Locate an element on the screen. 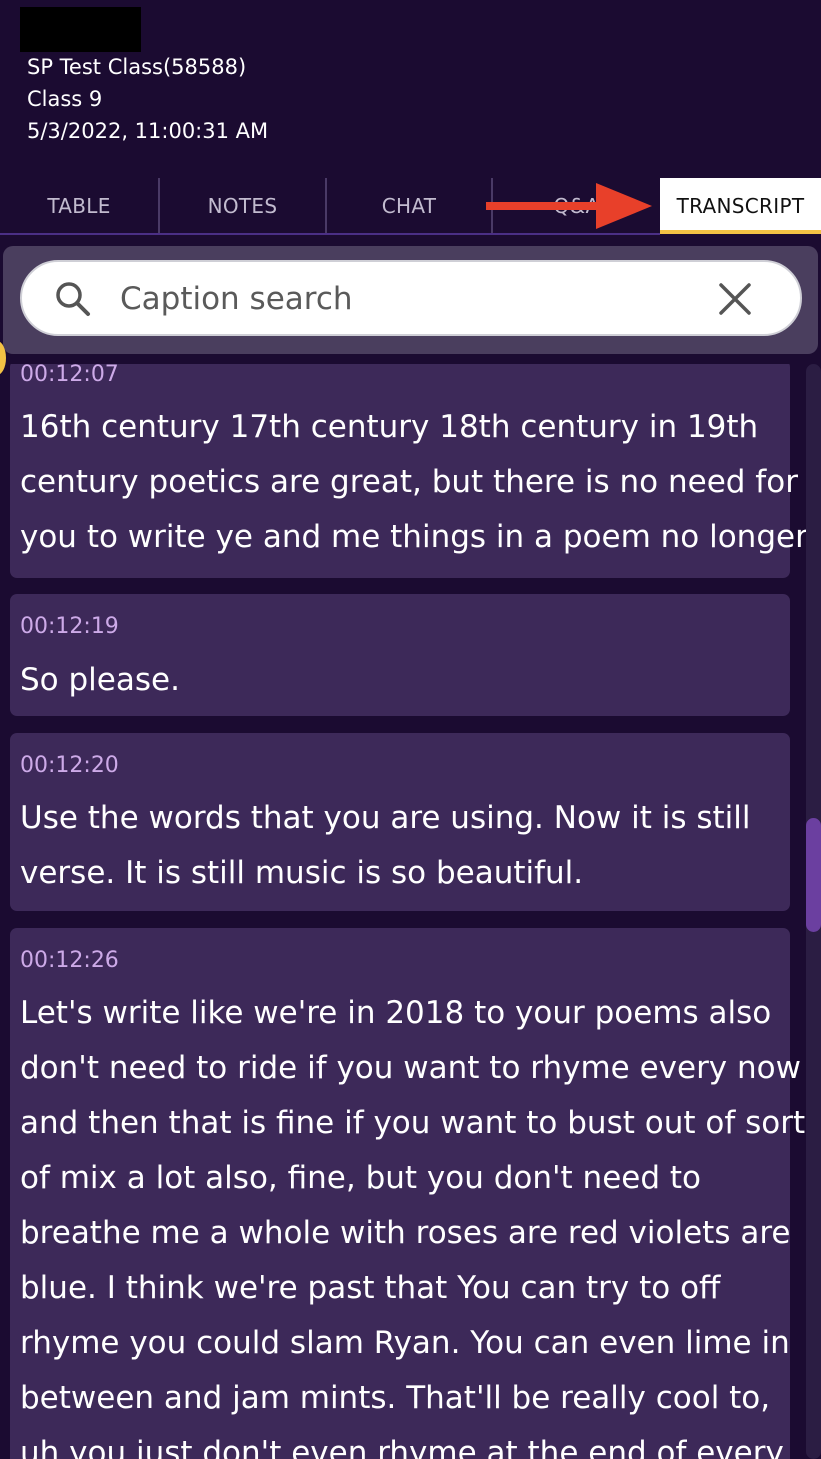 Image resolution: width=821 pixels, height=1459 pixels. timestamp: 00:12:20 is located at coordinates (69, 765).